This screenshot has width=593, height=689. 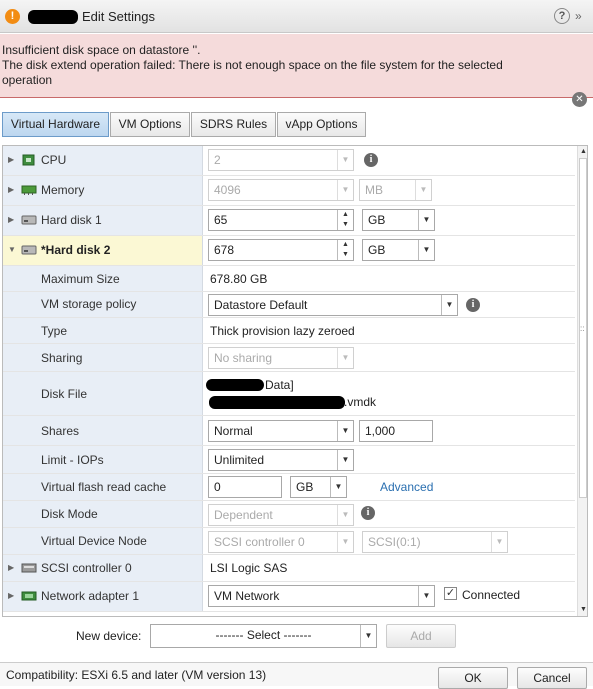 I want to click on tab-virtual-hardware: Virtual Hardware, so click(x=55, y=124).